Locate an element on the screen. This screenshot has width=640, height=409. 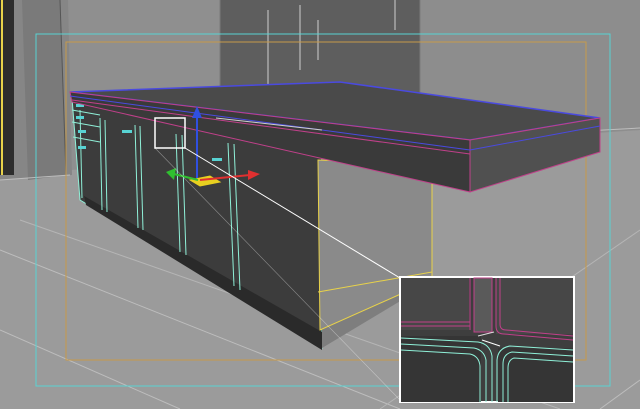
left-pillar is located at coordinates (44, 90).